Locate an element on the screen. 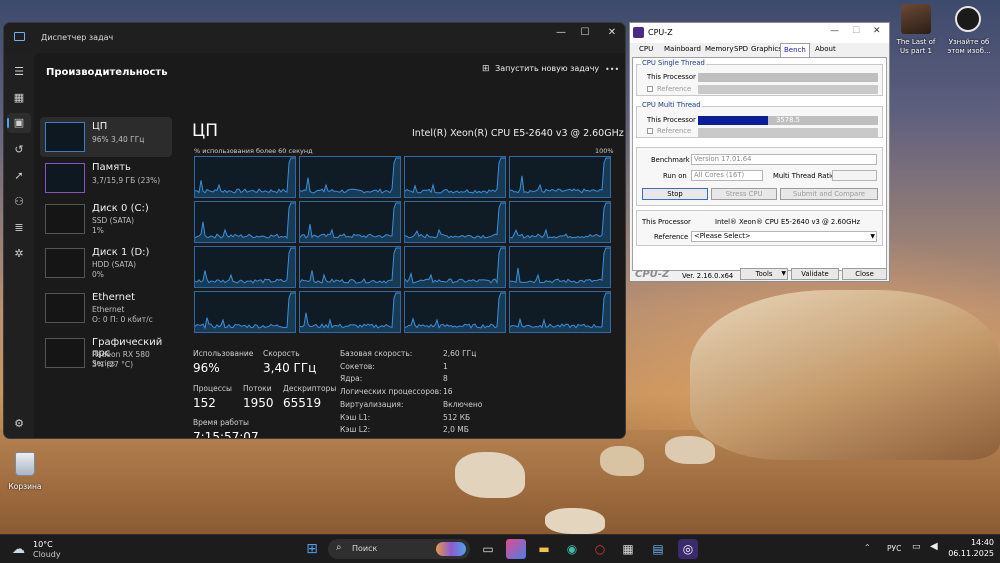  details-icon: ≣ is located at coordinates (19, 228).